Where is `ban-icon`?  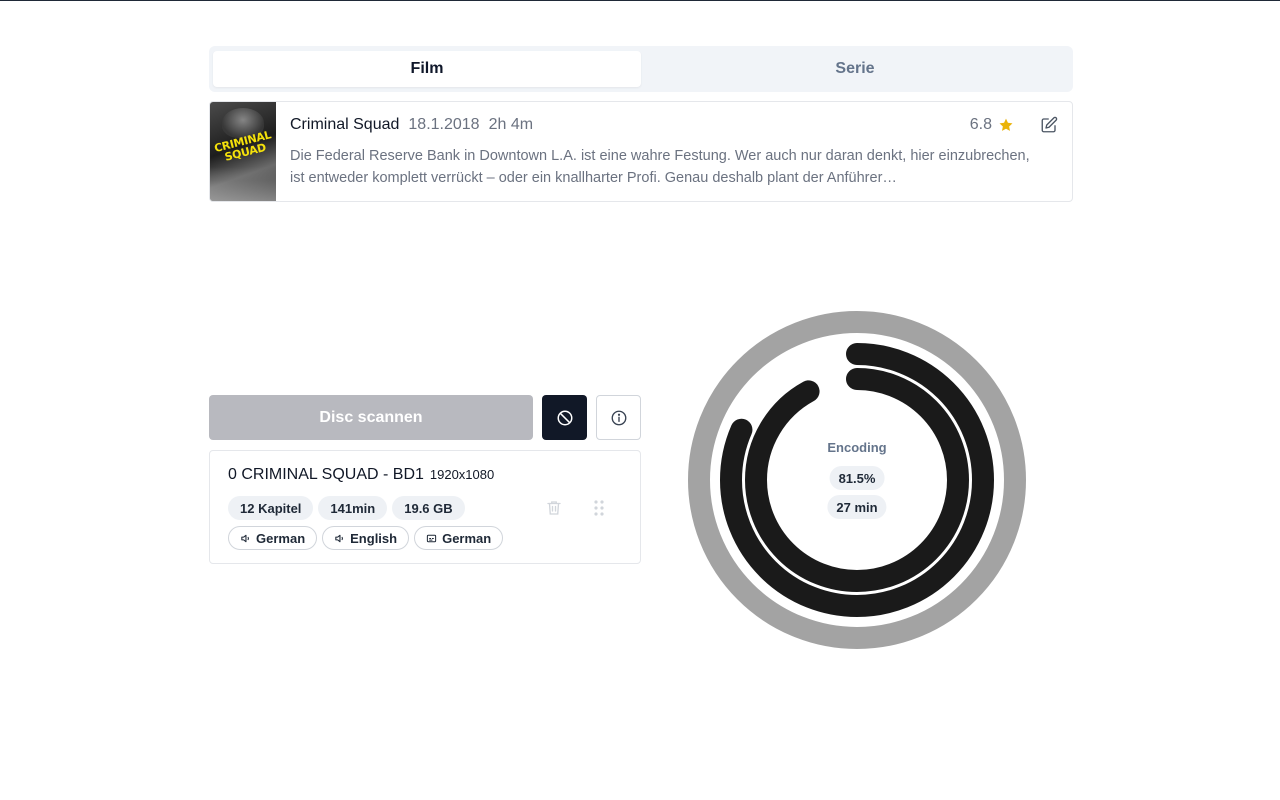
ban-icon is located at coordinates (564, 417).